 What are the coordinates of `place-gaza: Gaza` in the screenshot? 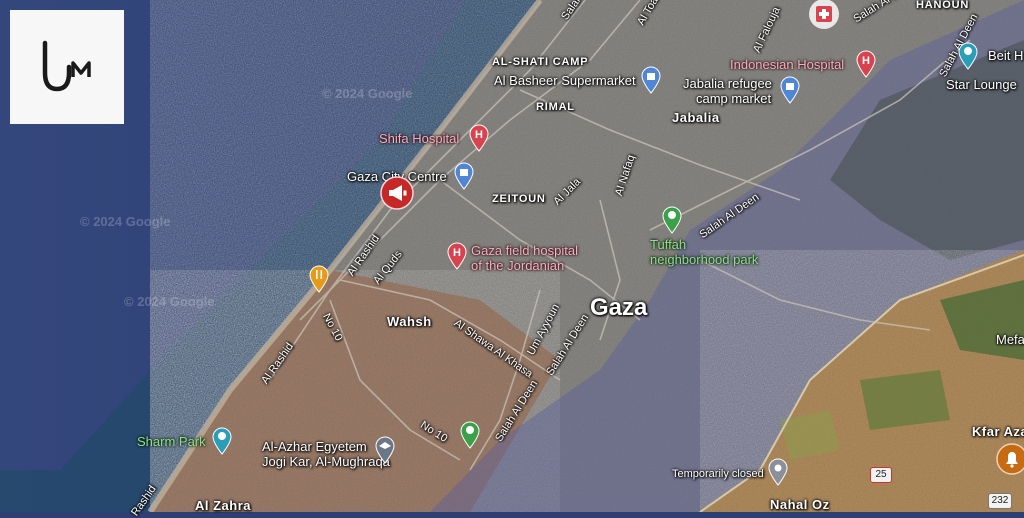 It's located at (618, 308).